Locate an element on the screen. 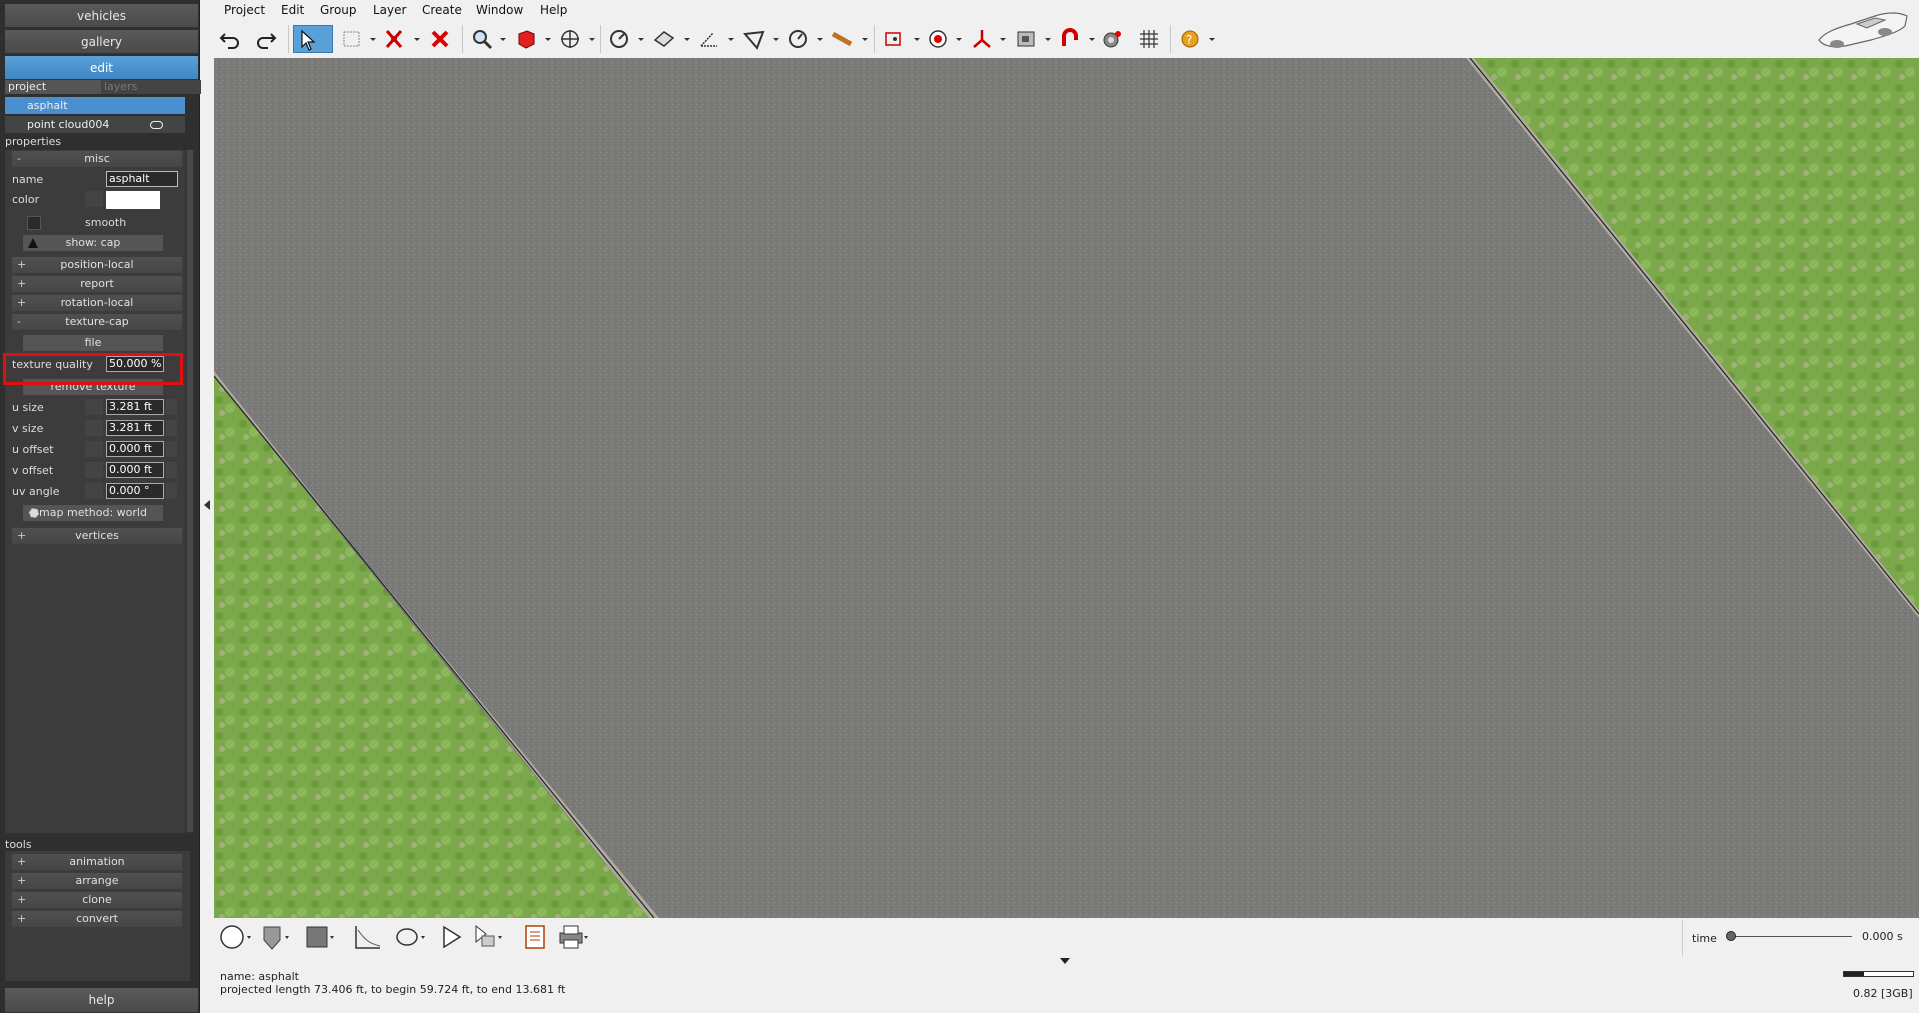 The width and height of the screenshot is (1919, 1013). surface-tool-button is located at coordinates (665, 39).